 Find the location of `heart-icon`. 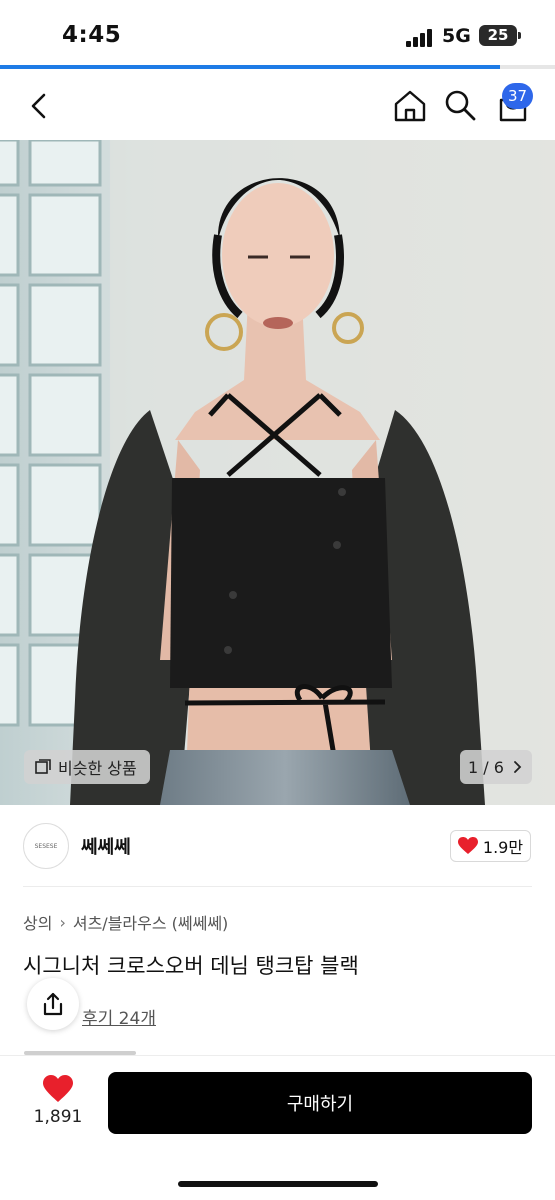

heart-icon is located at coordinates (467, 845).